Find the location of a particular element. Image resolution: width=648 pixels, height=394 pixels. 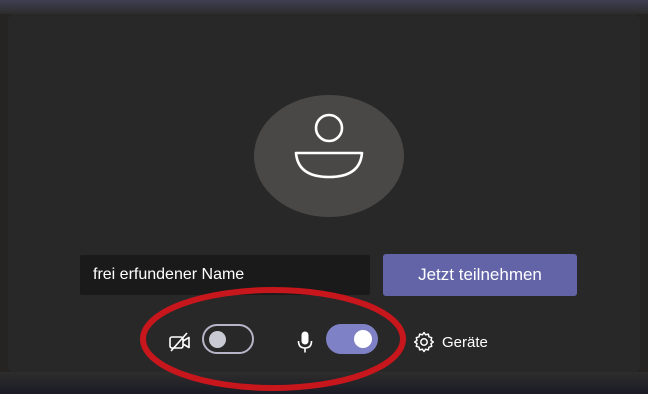

name-field is located at coordinates (225, 275).